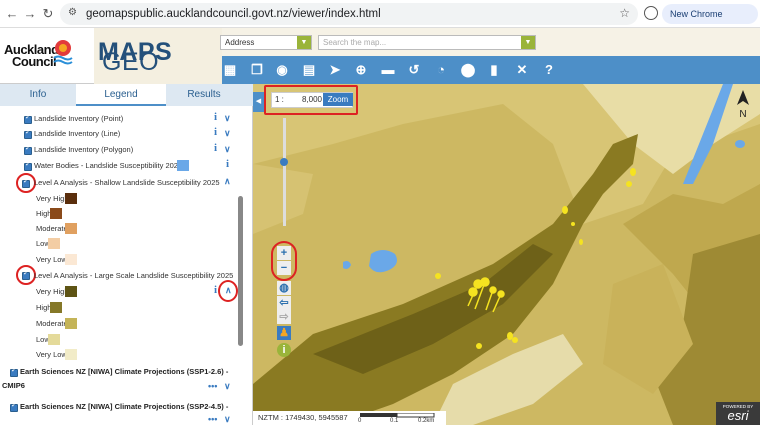  I want to click on geomaps-logo: GEO MAPS, so click(158, 56).